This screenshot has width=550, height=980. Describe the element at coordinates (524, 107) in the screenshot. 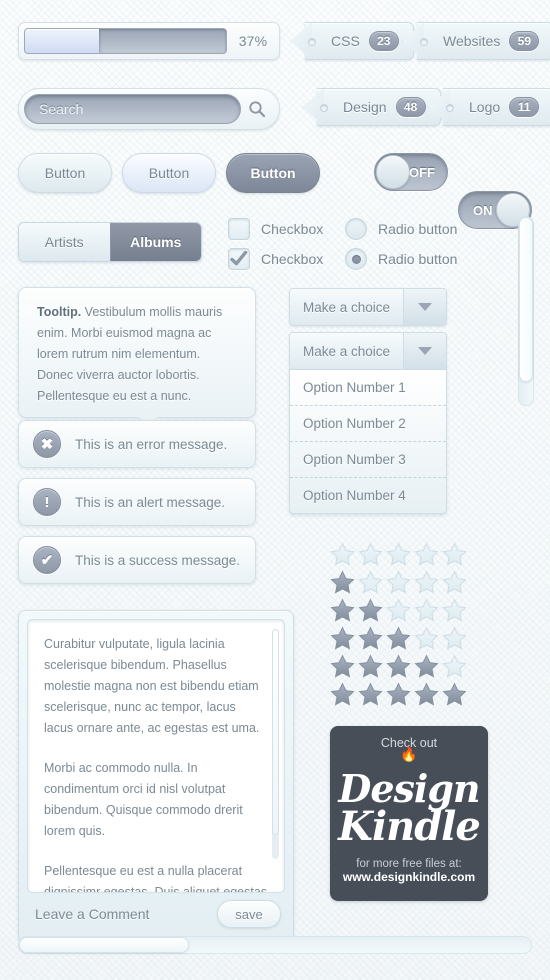

I see `tag-count-badge: 11` at that location.